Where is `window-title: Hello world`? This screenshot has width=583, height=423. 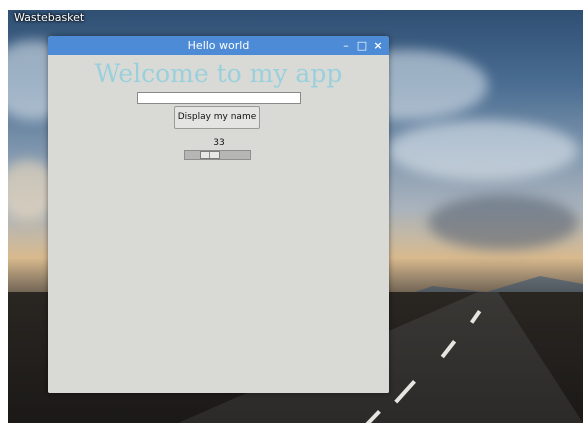
window-title: Hello world is located at coordinates (218, 45).